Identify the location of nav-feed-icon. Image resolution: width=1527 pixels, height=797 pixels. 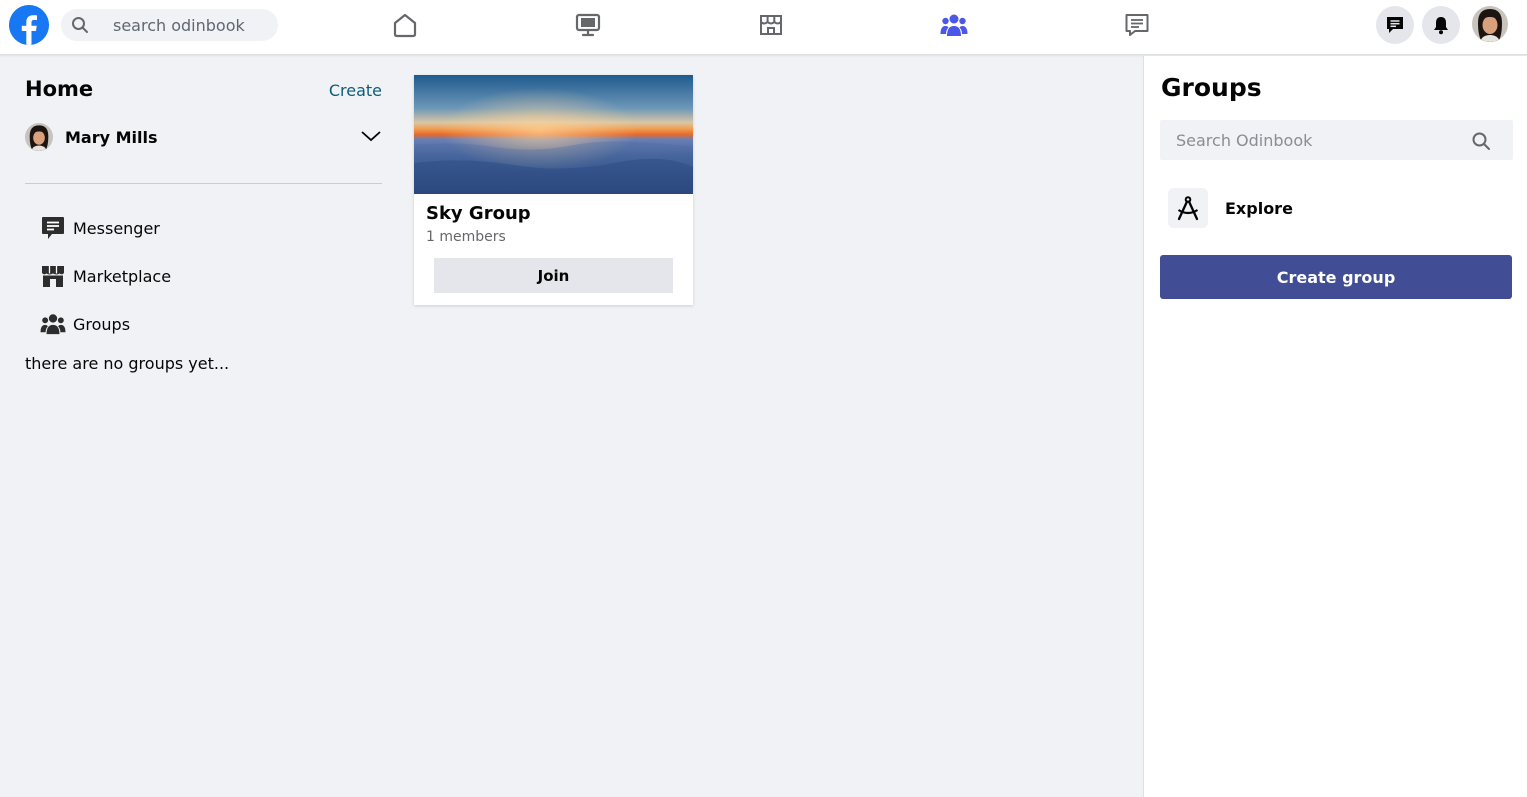
(1137, 25).